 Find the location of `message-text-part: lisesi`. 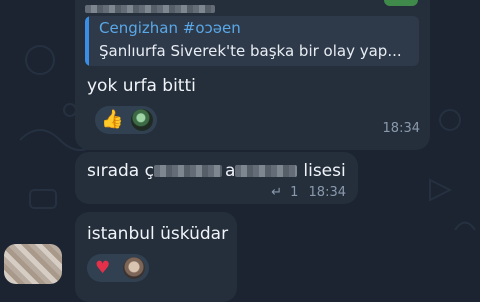

message-text-part: lisesi is located at coordinates (324, 171).